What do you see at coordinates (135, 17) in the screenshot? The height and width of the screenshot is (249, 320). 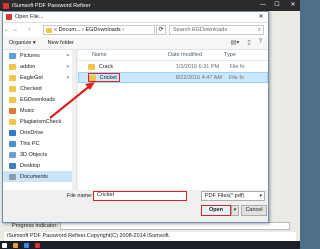 I see `dialog-titlebar: Open File... ✕` at bounding box center [135, 17].